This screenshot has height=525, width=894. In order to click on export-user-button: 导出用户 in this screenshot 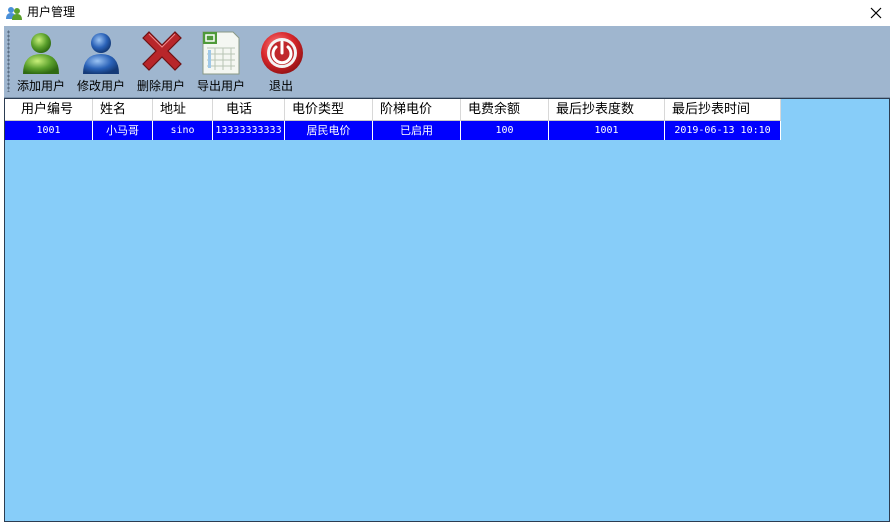, I will do `click(221, 61)`.